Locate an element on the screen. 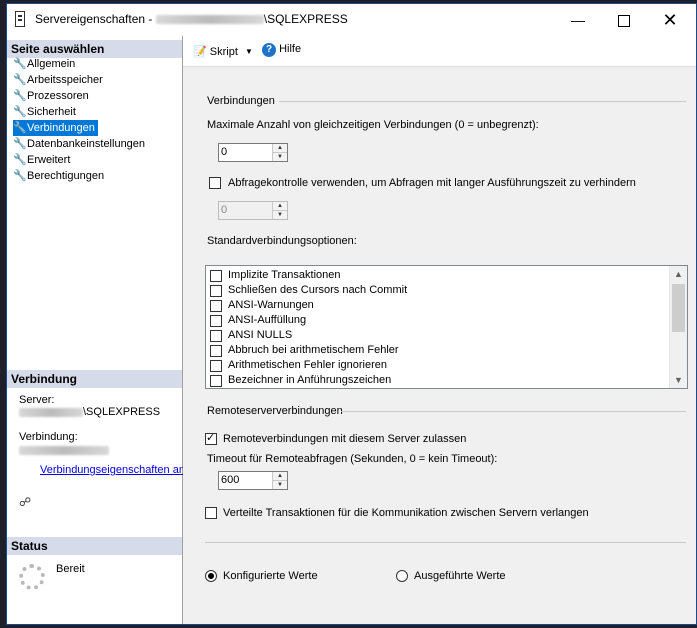  nav-item-label: Berechtigungen is located at coordinates (66, 176).